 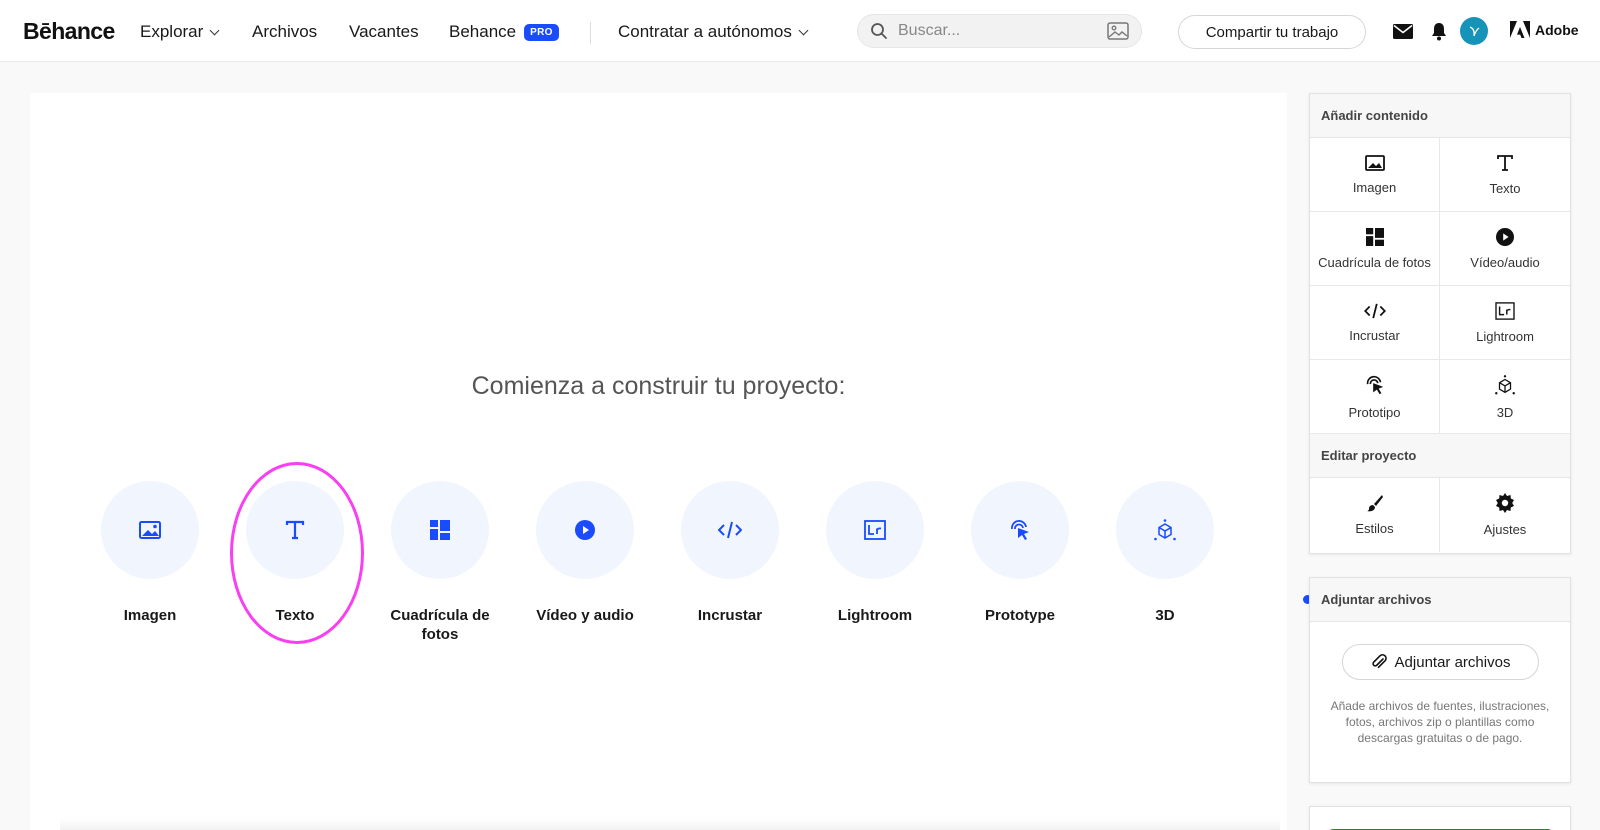 I want to click on panel-add-text: Texto, so click(x=1505, y=175).